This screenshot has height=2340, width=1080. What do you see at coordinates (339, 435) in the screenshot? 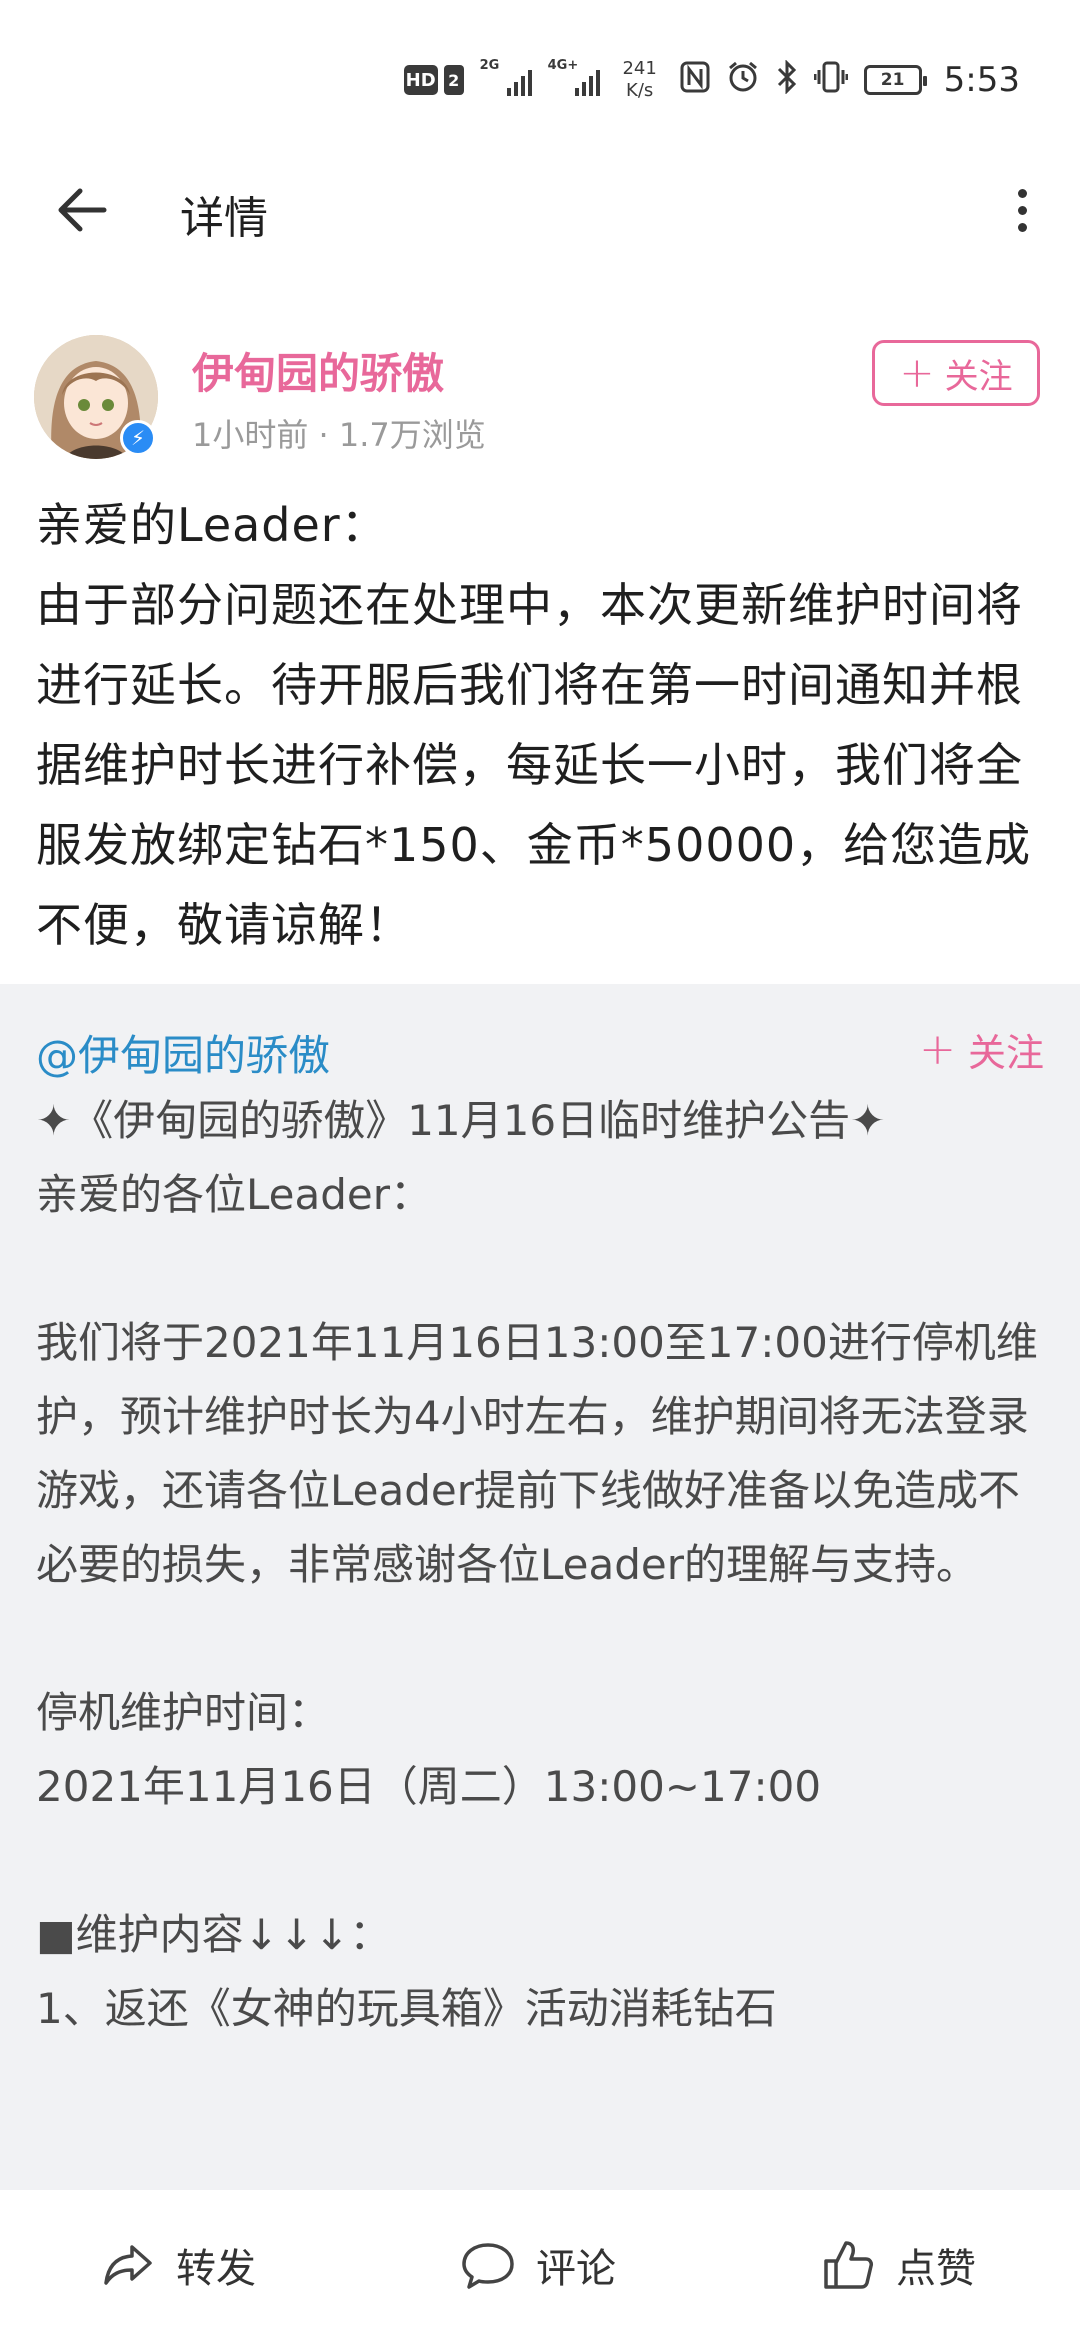
I see `post-meta: 1小时前 · 1.7万浏览` at bounding box center [339, 435].